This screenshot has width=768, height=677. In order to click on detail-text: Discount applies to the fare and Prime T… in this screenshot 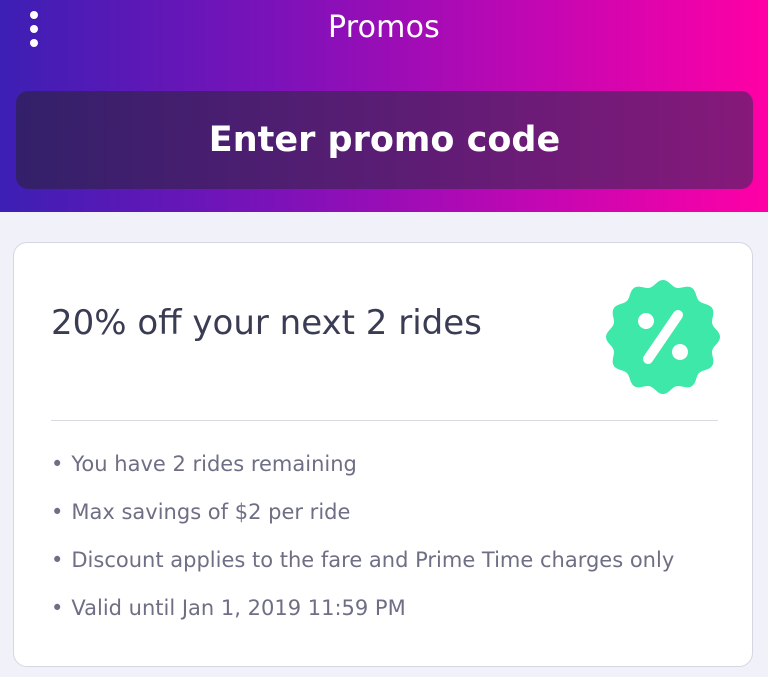, I will do `click(373, 560)`.